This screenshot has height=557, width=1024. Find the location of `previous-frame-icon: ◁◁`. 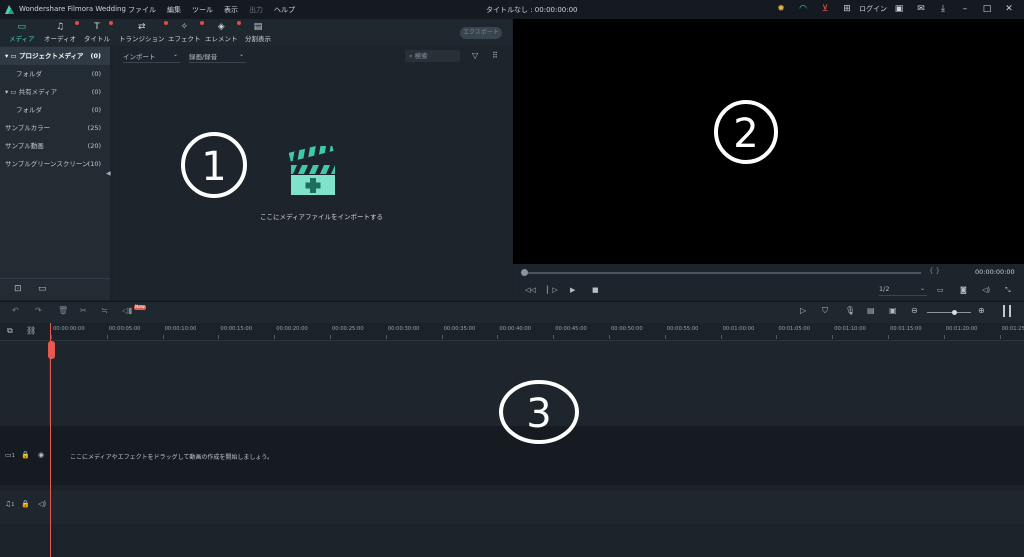

previous-frame-icon: ◁◁ is located at coordinates (530, 290).